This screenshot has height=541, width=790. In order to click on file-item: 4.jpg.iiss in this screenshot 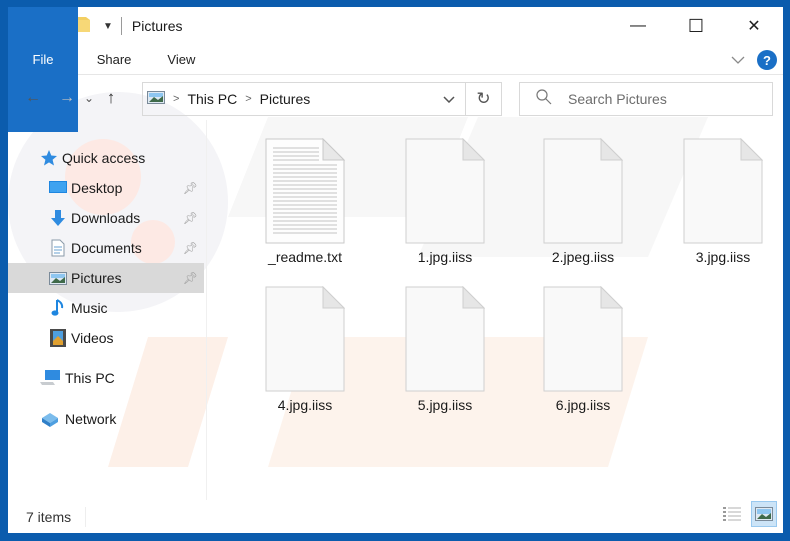, I will do `click(305, 340)`.